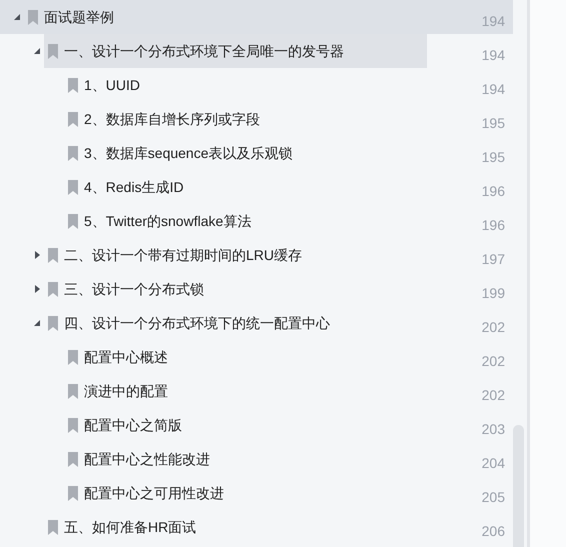 This screenshot has height=547, width=566. I want to click on page-number: 204, so click(492, 463).